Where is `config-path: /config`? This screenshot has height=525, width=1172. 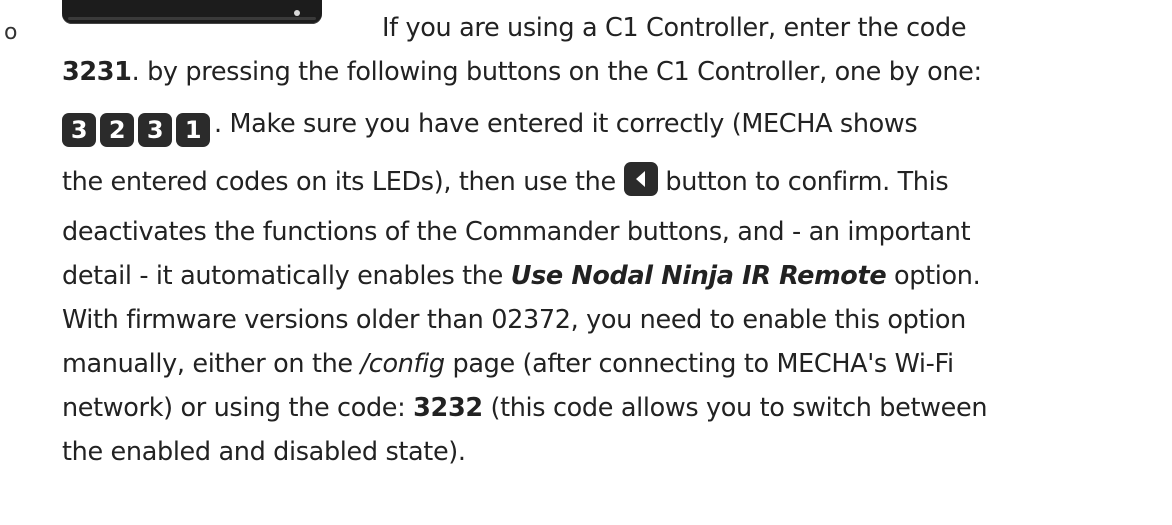 config-path: /config is located at coordinates (403, 364).